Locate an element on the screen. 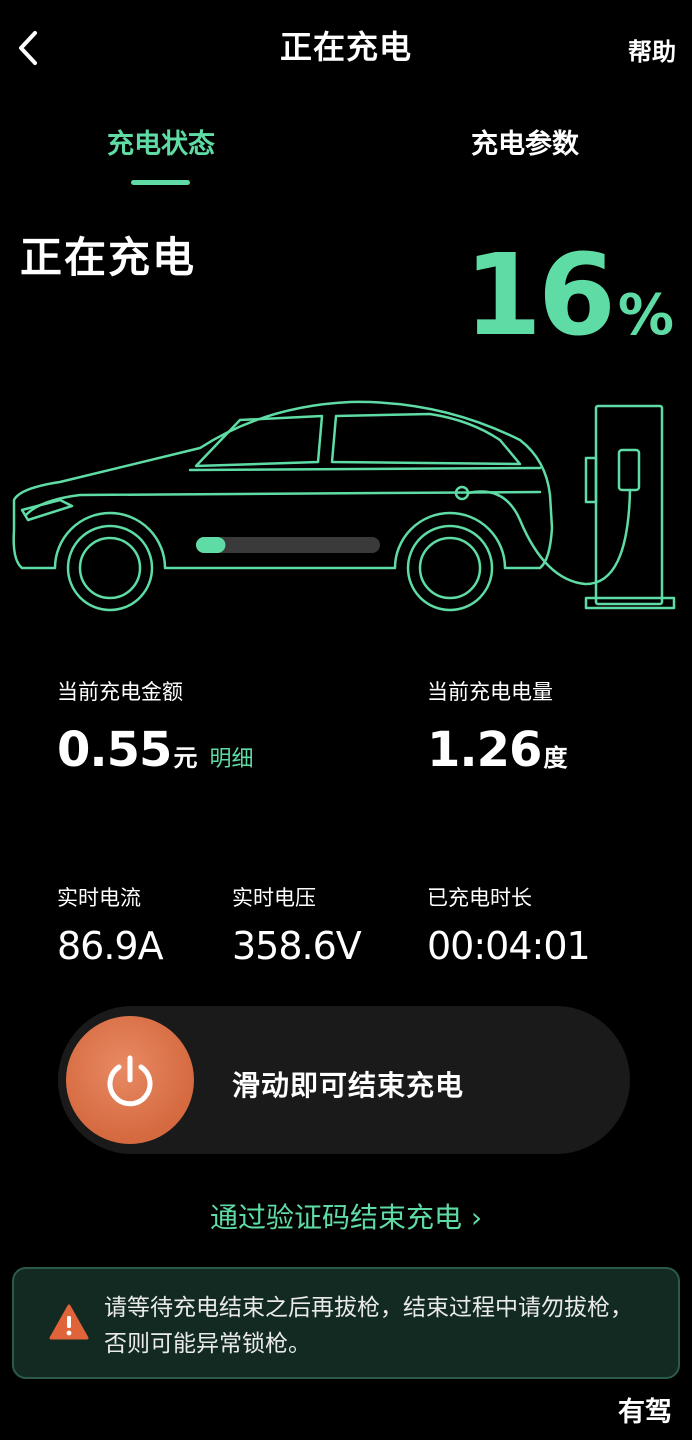  verify-code-end-link: 通过验证码结束充电 › is located at coordinates (346, 1216).